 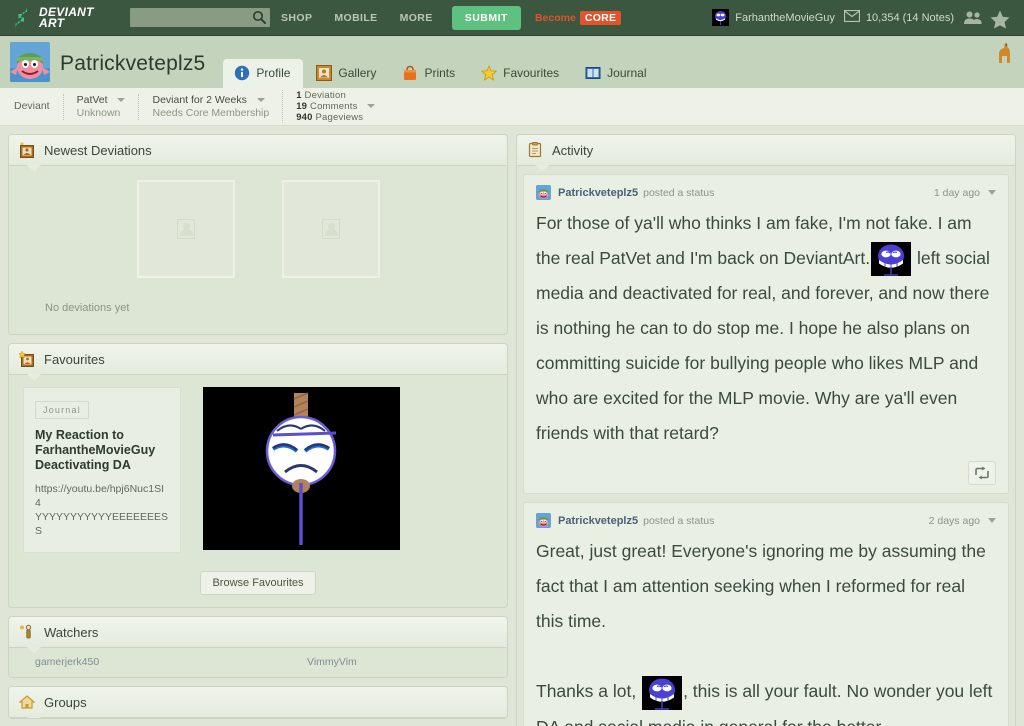 What do you see at coordinates (133, 63) in the screenshot?
I see `page-title: Patrickveteplz5` at bounding box center [133, 63].